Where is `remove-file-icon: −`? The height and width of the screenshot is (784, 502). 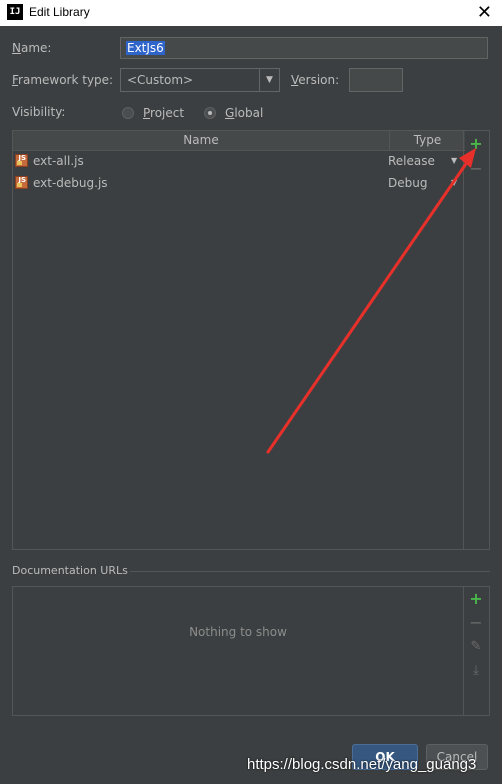
remove-file-icon: − is located at coordinates (476, 169).